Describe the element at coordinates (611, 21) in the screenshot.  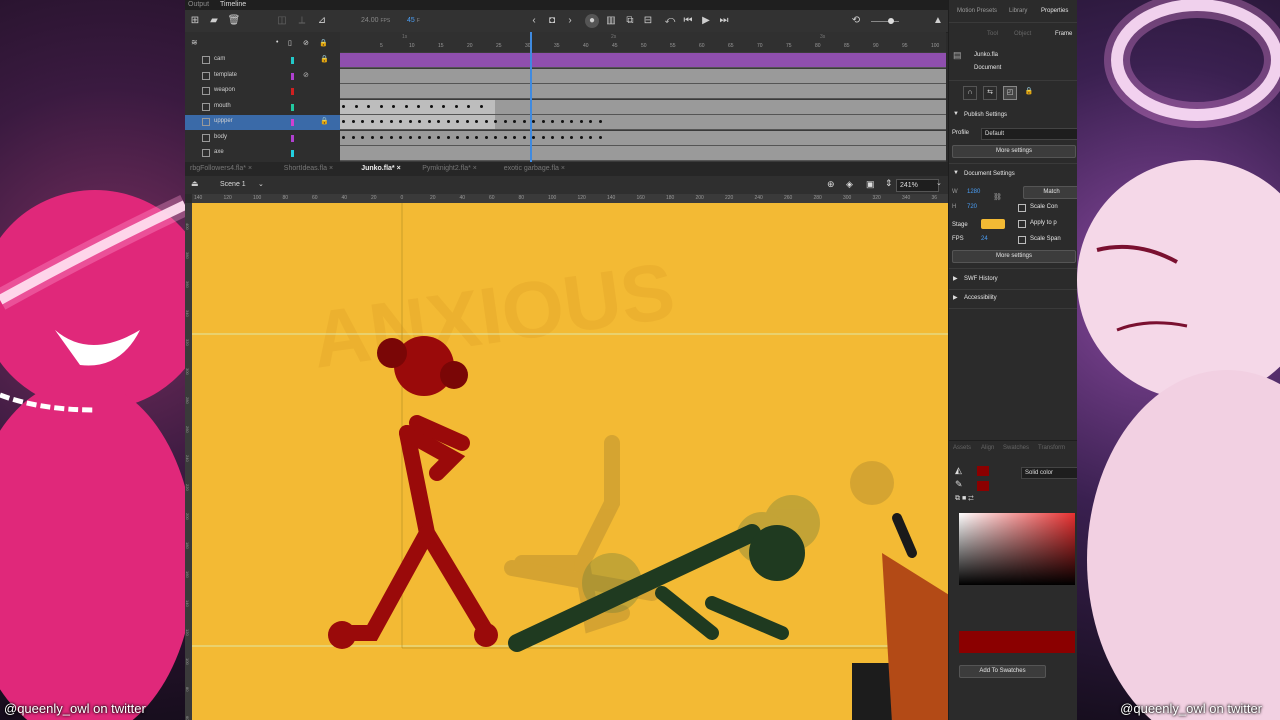
I see `onion-outline-icon: ▥` at that location.